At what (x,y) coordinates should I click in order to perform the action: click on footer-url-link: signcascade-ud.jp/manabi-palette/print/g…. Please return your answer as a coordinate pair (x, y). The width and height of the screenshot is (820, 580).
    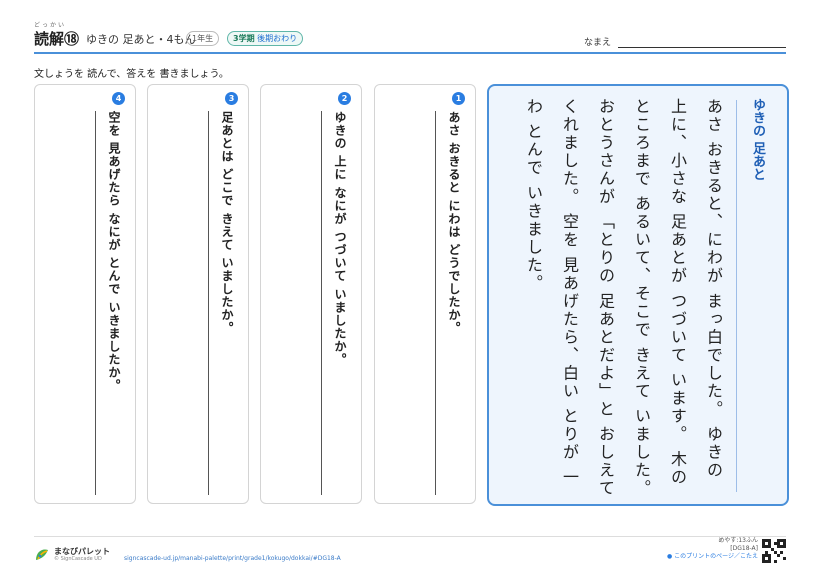
    Looking at the image, I should click on (232, 558).